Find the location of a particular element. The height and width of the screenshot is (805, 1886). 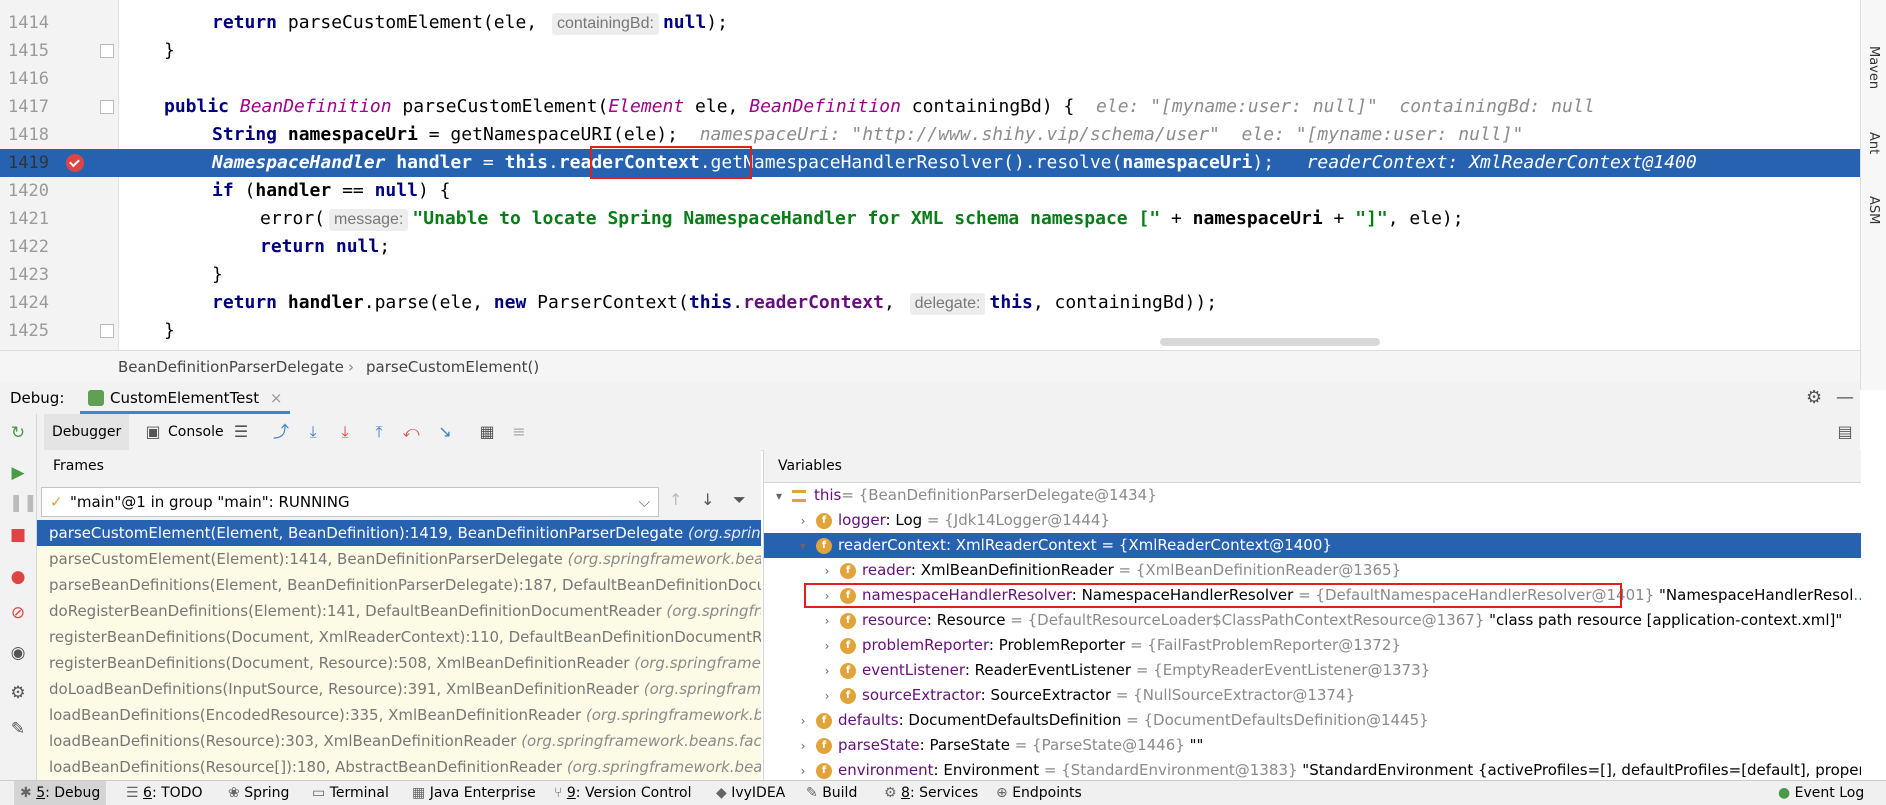

code-token: return is located at coordinates (245, 22).